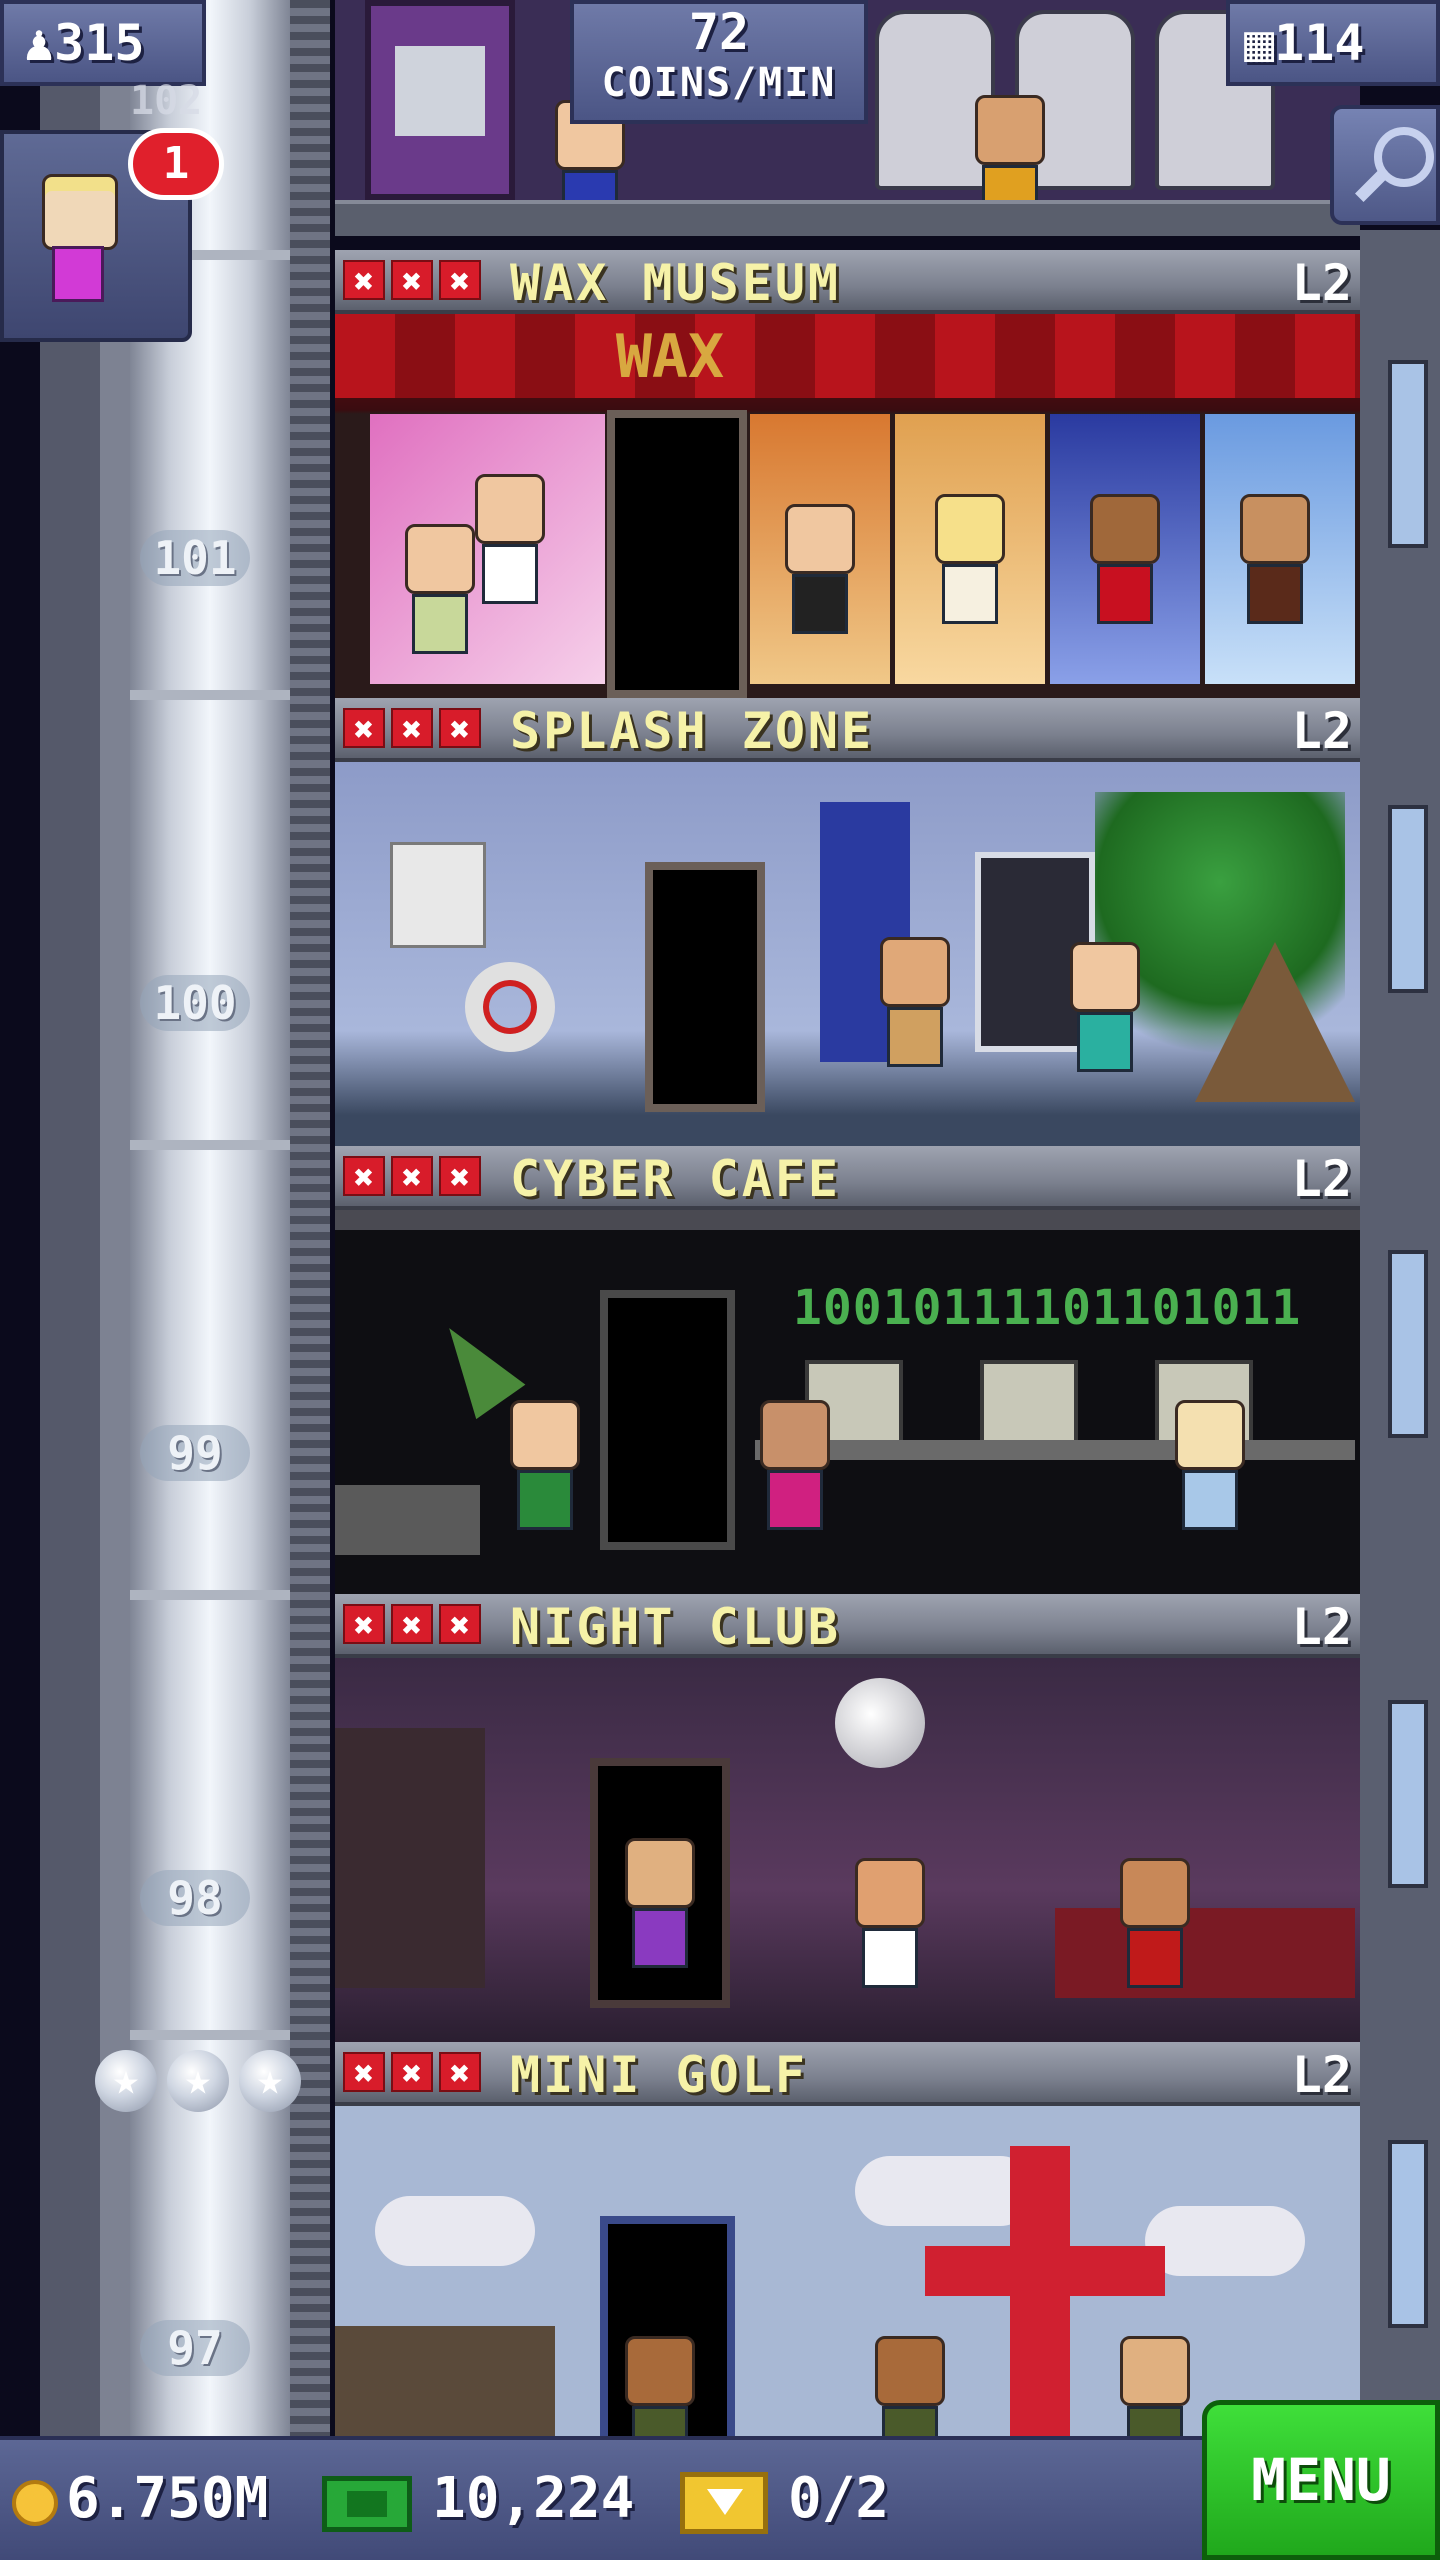 This screenshot has width=1440, height=2560. I want to click on person-icon: ♟, so click(39, 43).